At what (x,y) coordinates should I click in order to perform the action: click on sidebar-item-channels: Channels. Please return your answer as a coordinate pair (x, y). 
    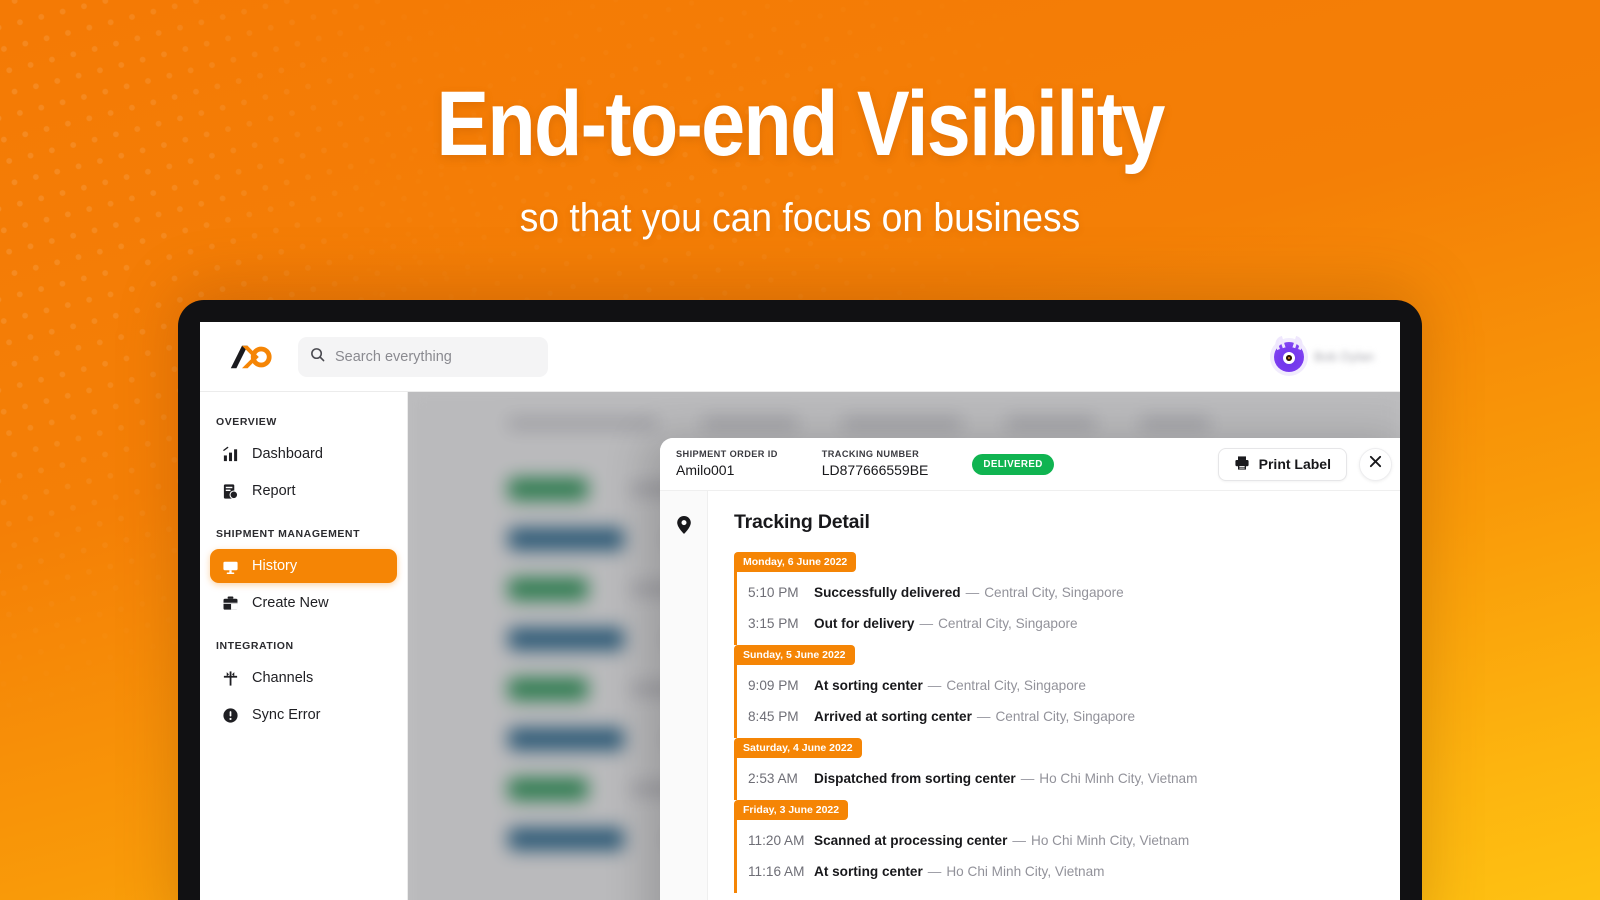
    Looking at the image, I should click on (303, 678).